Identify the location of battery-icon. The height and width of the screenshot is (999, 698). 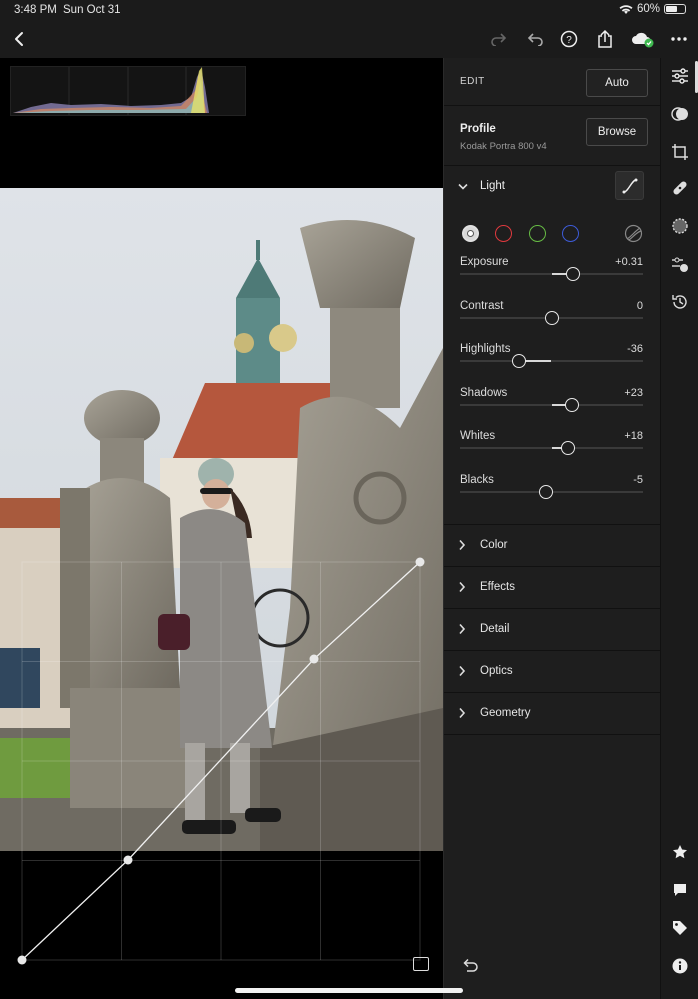
(675, 9).